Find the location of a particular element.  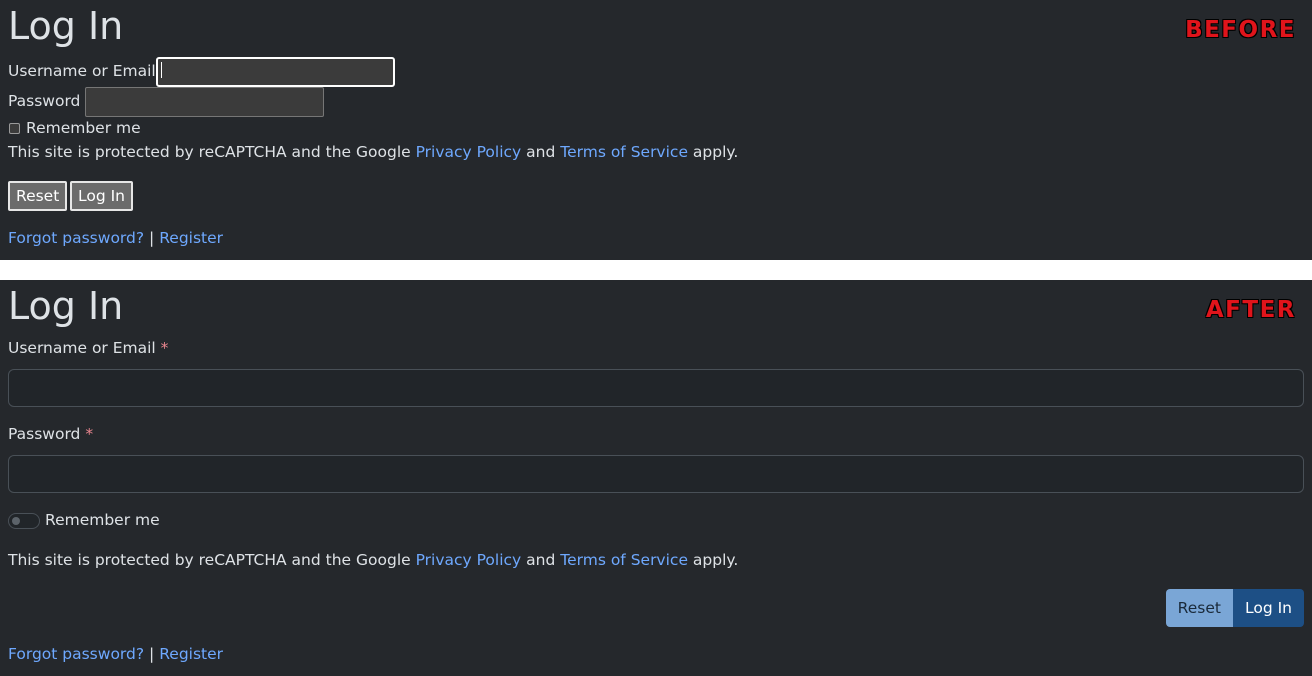

username-label: Username or Email * is located at coordinates (88, 348).